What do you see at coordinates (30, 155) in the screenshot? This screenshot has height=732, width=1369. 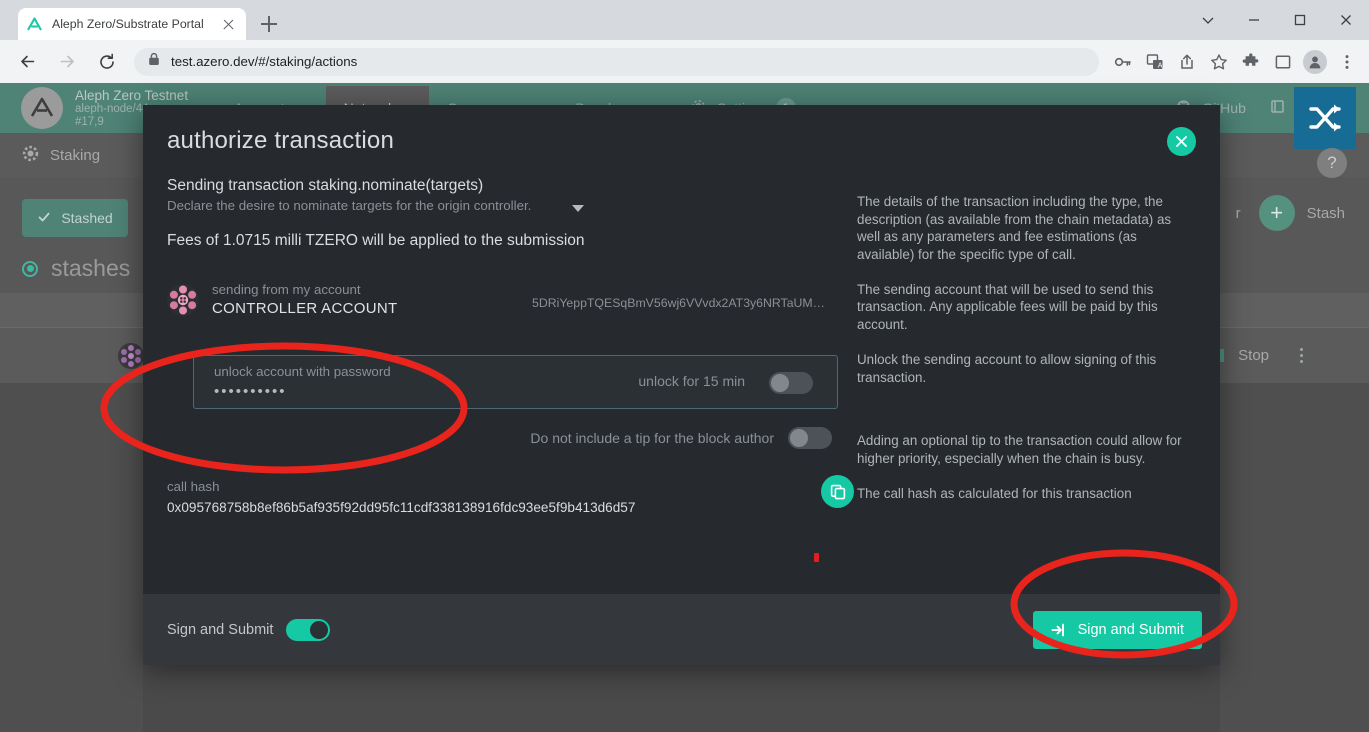 I see `gear-icon` at bounding box center [30, 155].